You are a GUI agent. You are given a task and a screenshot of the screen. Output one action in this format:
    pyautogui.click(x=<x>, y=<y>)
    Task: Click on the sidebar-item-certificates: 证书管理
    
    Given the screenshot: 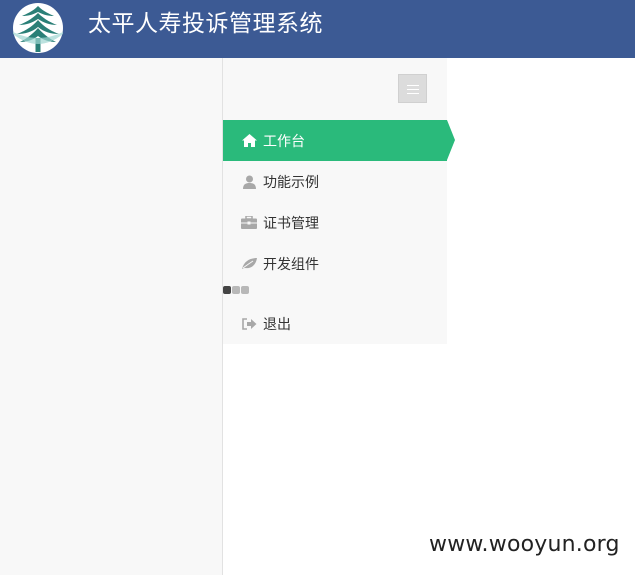 What is the action you would take?
    pyautogui.click(x=335, y=222)
    